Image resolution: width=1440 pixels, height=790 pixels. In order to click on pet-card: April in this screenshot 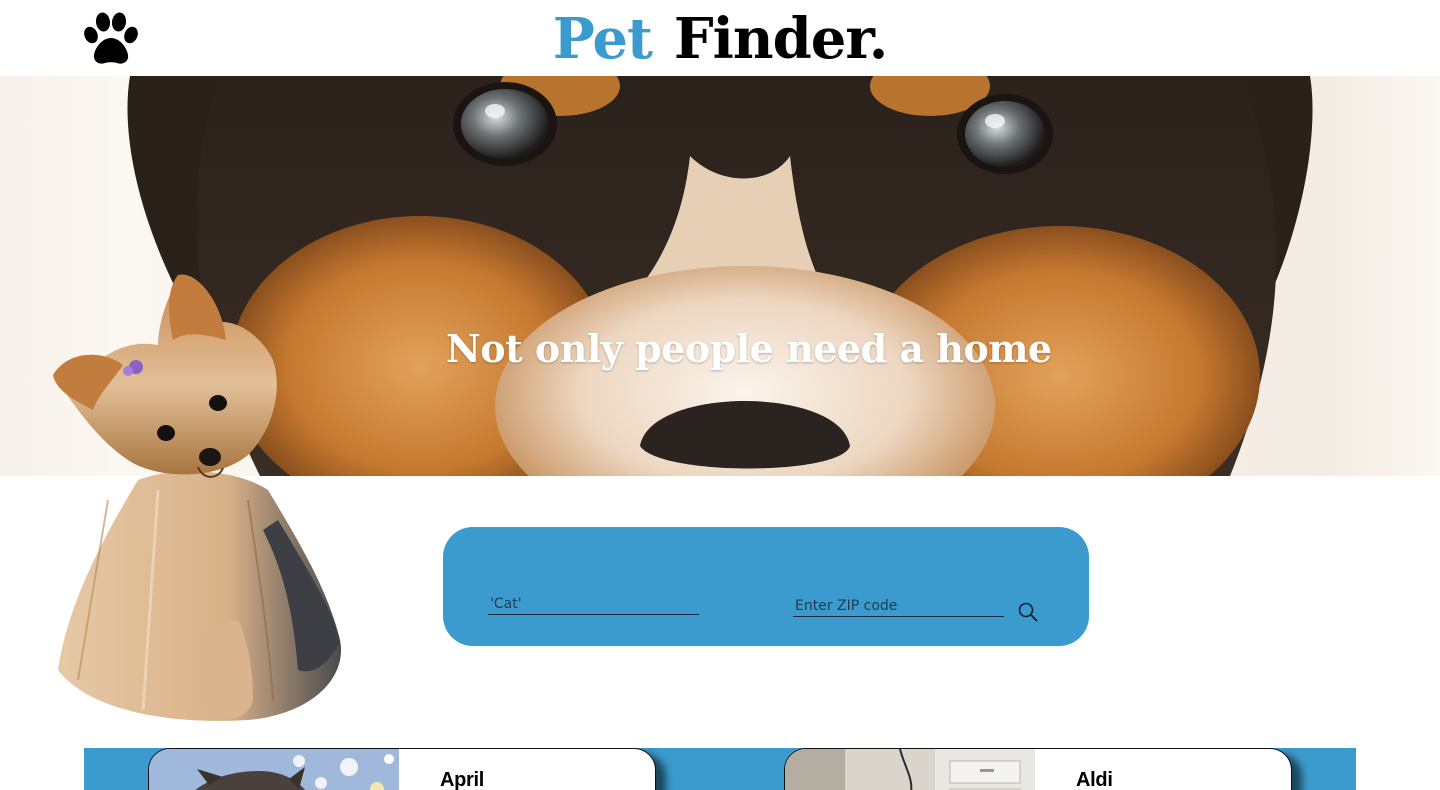, I will do `click(402, 769)`.